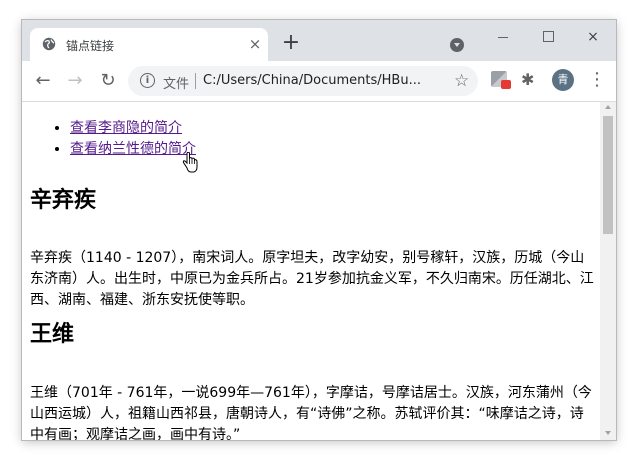 Image resolution: width=640 pixels, height=462 pixels. I want to click on tab-strip: 锚点链接 × + ×, so click(319, 40).